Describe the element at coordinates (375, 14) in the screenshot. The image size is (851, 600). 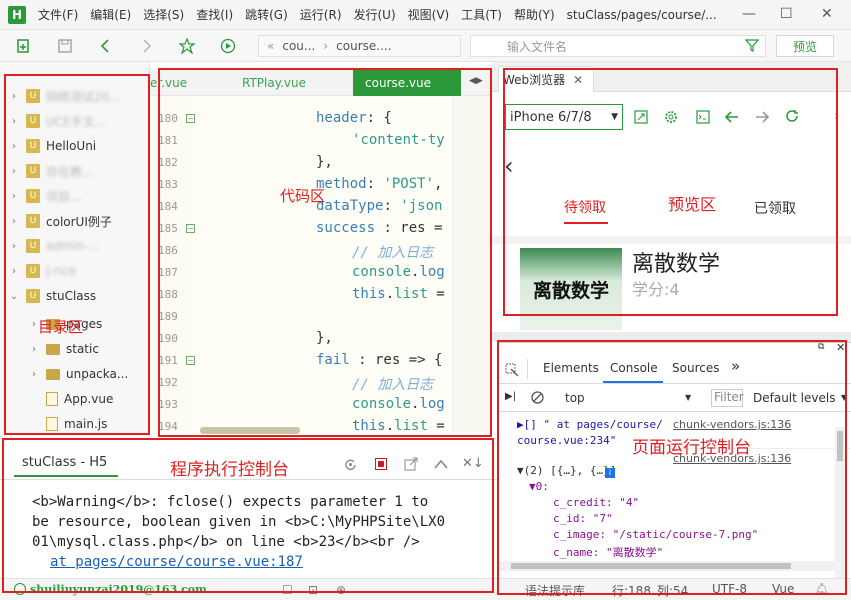
I see `menu-item: 发行(U)` at that location.